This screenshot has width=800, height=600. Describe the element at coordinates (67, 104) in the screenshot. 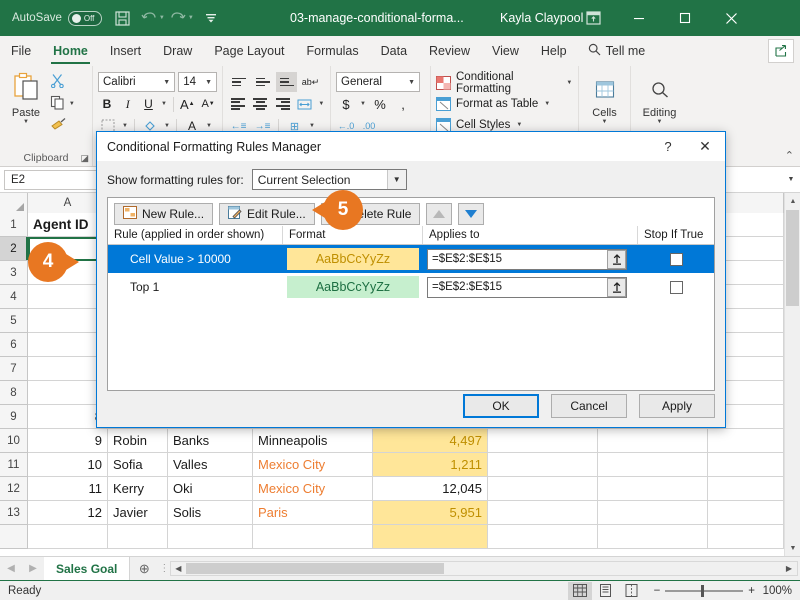

I see `copy-button: ▼` at that location.